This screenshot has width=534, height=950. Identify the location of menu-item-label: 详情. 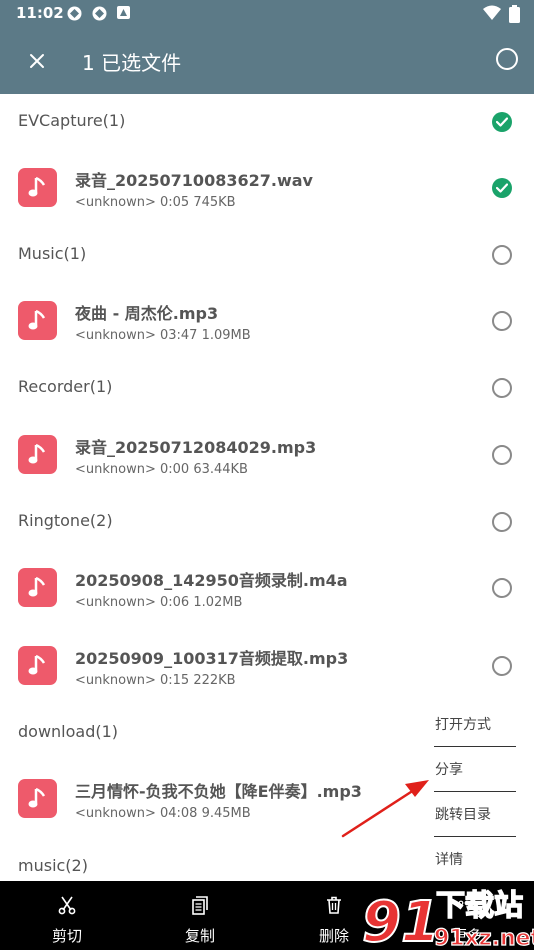
(449, 860).